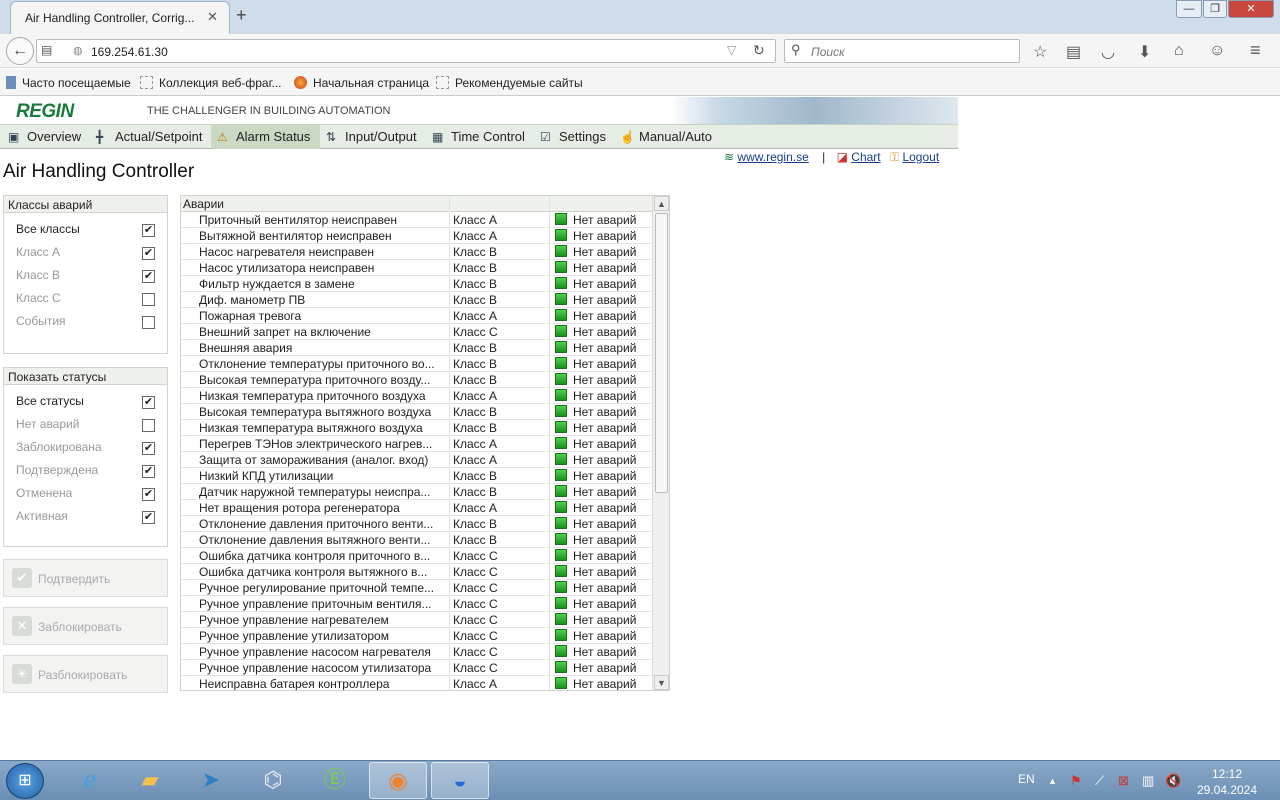 This screenshot has height=800, width=1280. What do you see at coordinates (361, 83) in the screenshot?
I see `bookmark-item: Начальная страница` at bounding box center [361, 83].